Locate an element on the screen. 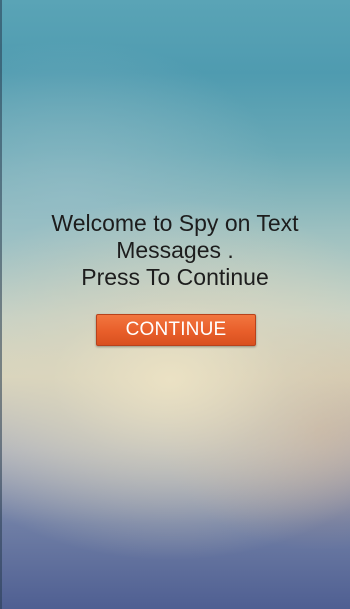  continue-button: CONTINUE is located at coordinates (176, 330).